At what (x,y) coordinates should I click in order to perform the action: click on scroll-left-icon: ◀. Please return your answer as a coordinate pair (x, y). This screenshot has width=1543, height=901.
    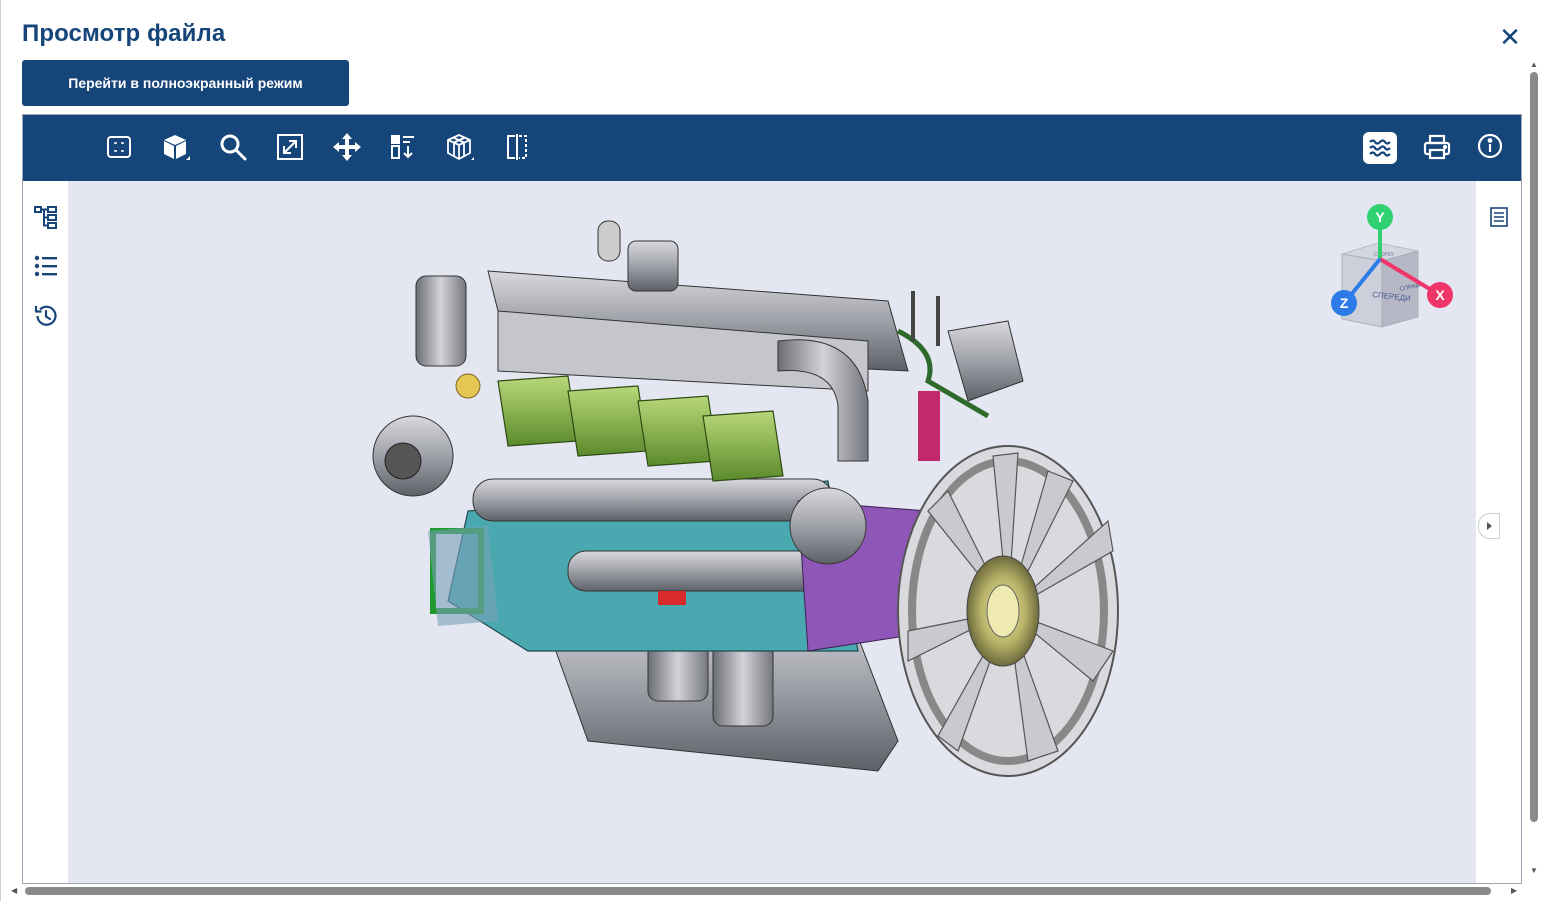
    Looking at the image, I should click on (14, 890).